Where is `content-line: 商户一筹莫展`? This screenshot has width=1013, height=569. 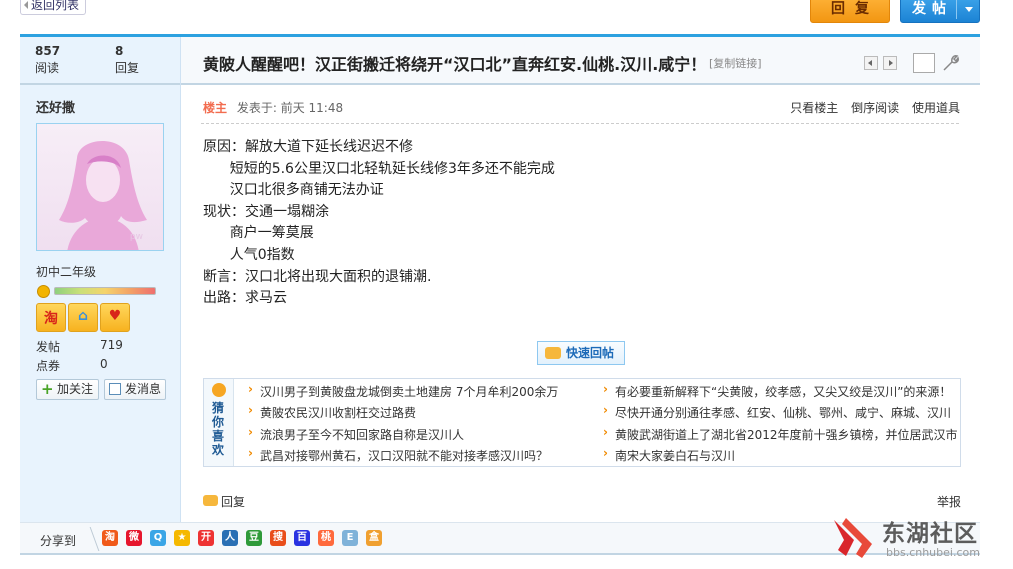 content-line: 商户一筹莫展 is located at coordinates (258, 233).